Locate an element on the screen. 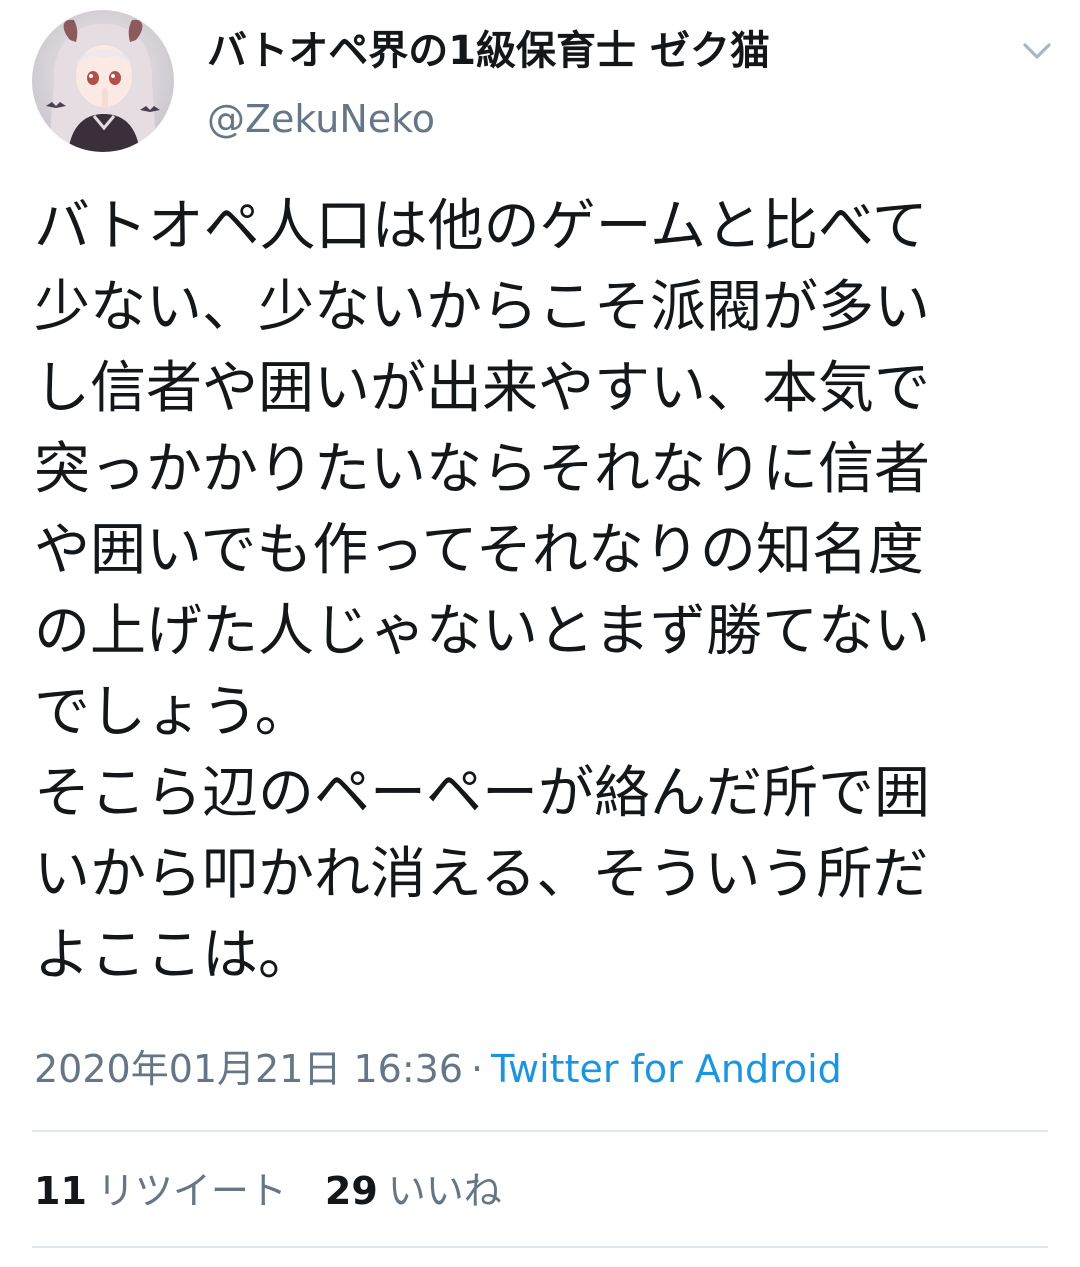  retweets-stat: 11 リツイート is located at coordinates (160, 1191).